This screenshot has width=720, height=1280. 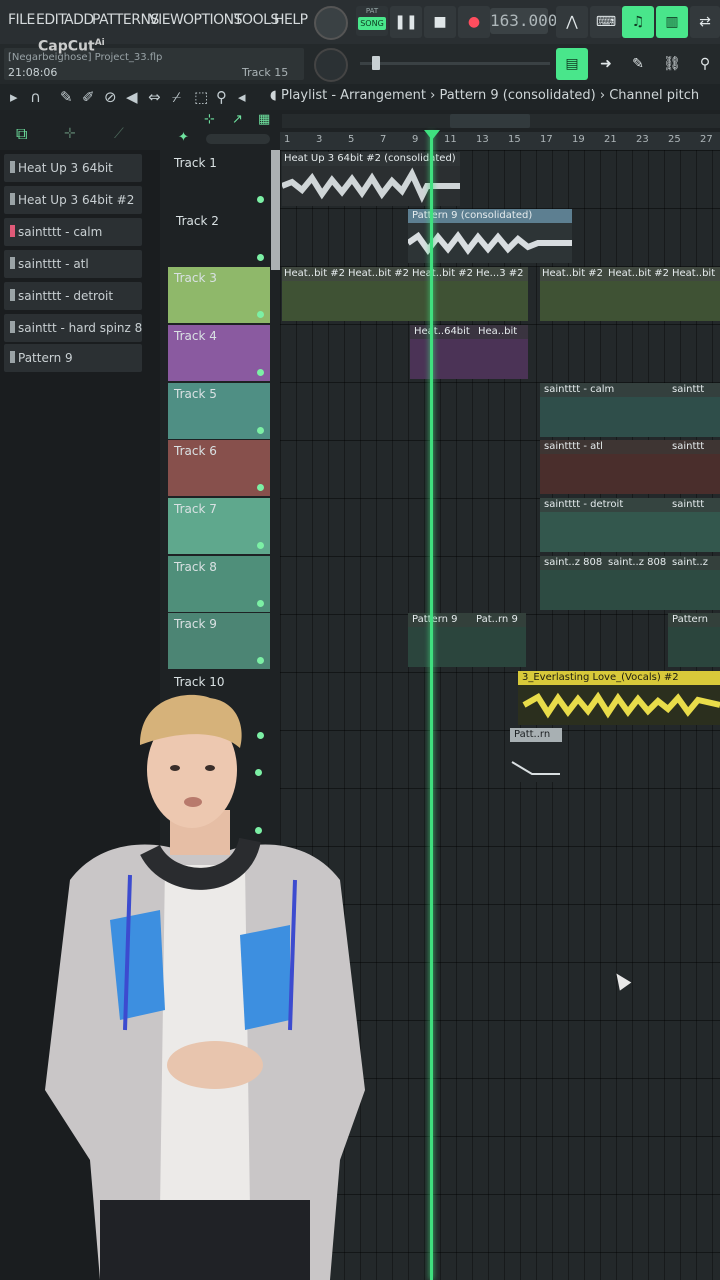 What do you see at coordinates (209, 119) in the screenshot?
I see `snap-icon: ⊹` at bounding box center [209, 119].